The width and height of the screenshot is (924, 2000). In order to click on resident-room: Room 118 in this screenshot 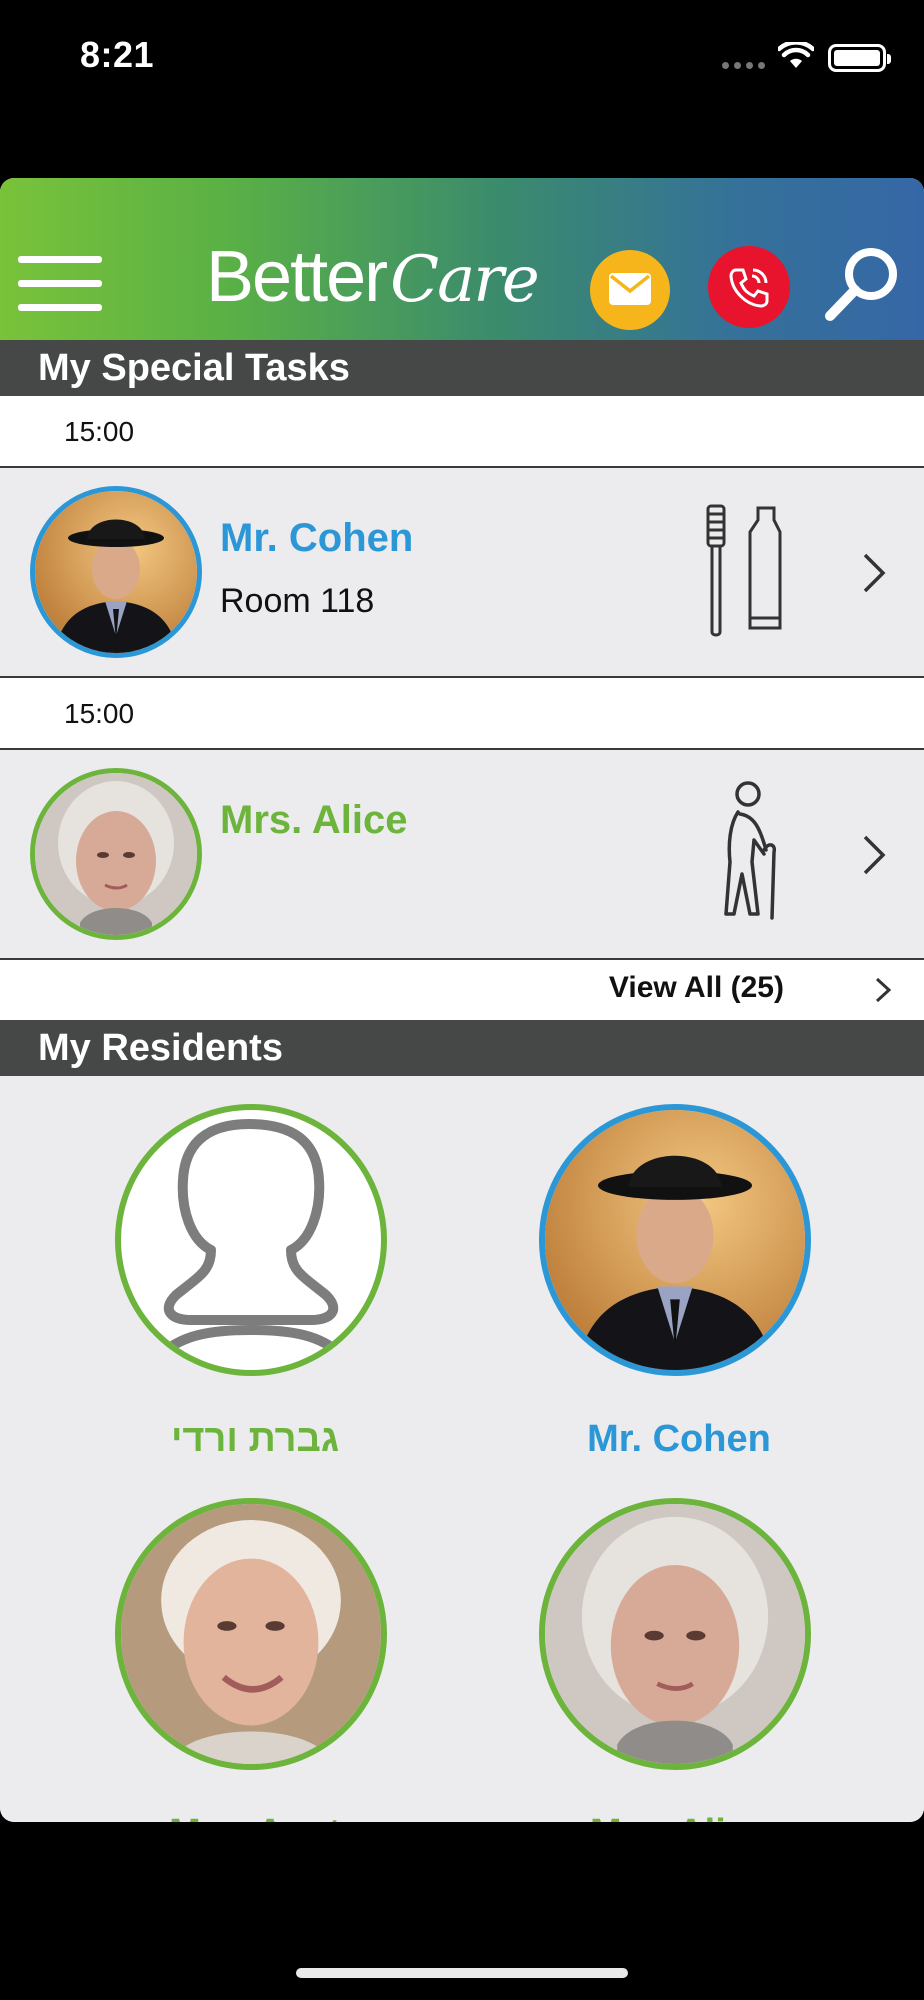, I will do `click(297, 601)`.